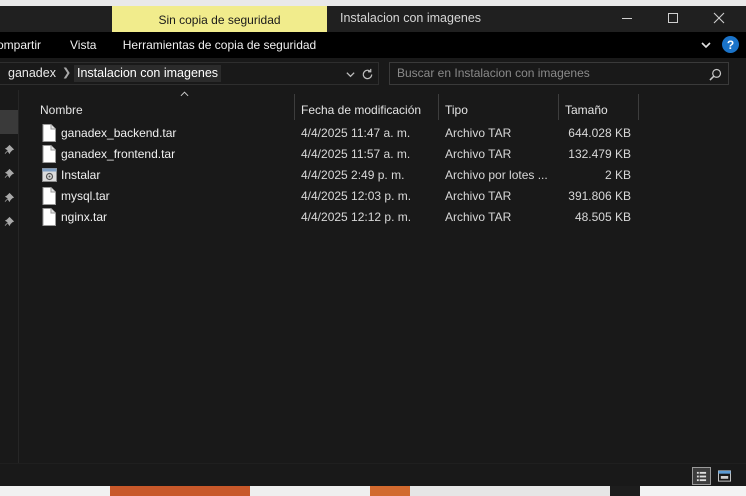 Image resolution: width=746 pixels, height=496 pixels. Describe the element at coordinates (219, 45) in the screenshot. I see `tab-backup-tools: Herramientas de copia de seguridad` at that location.